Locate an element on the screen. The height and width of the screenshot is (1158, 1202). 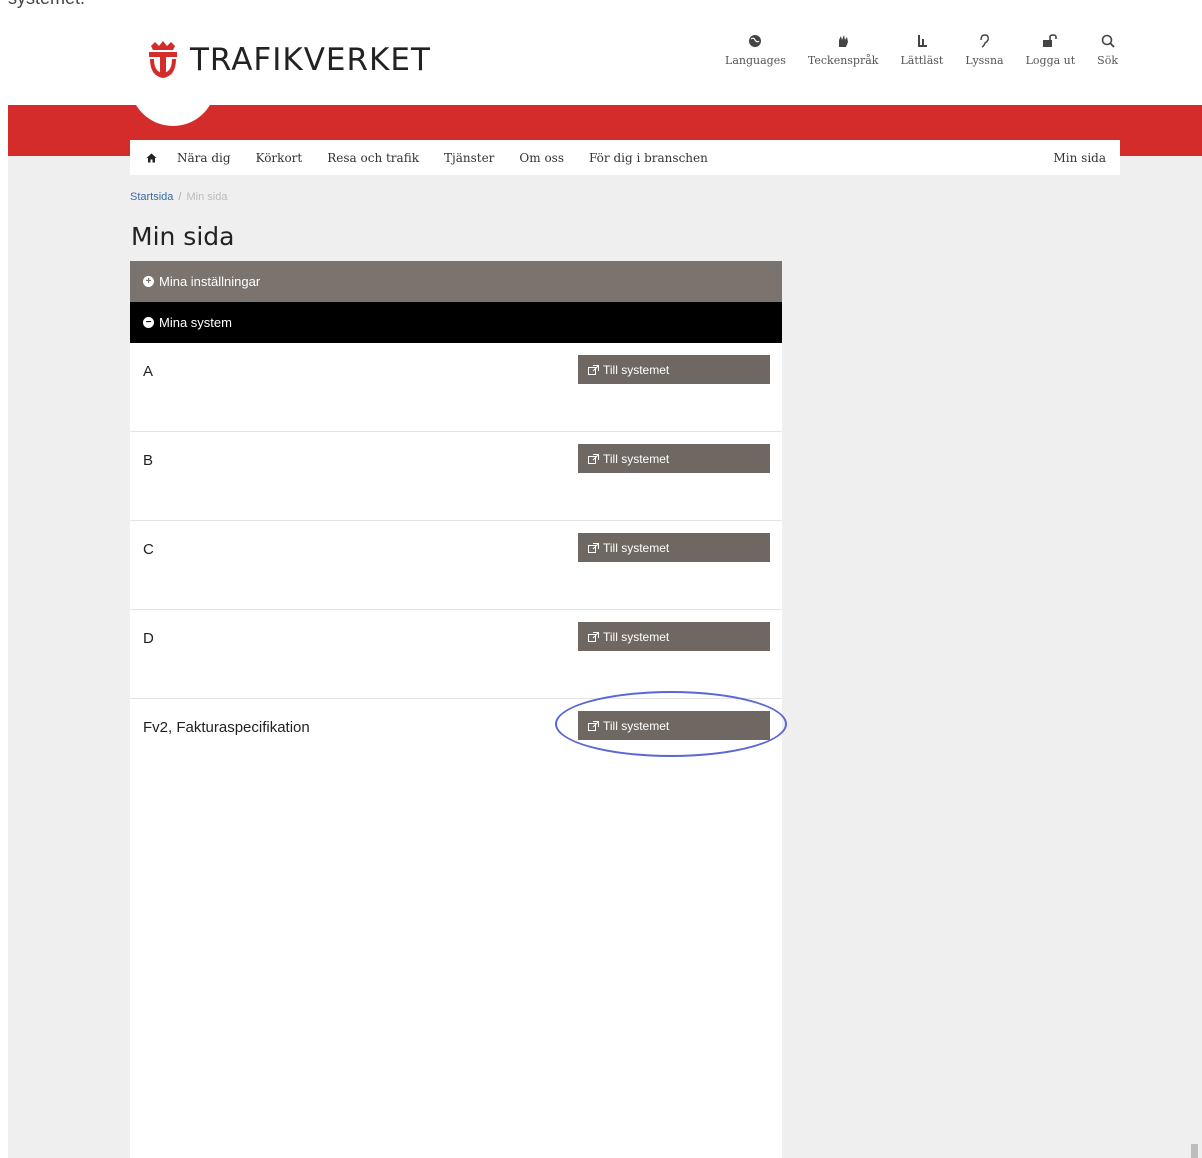
system-row: D Till systemet is located at coordinates (456, 654).